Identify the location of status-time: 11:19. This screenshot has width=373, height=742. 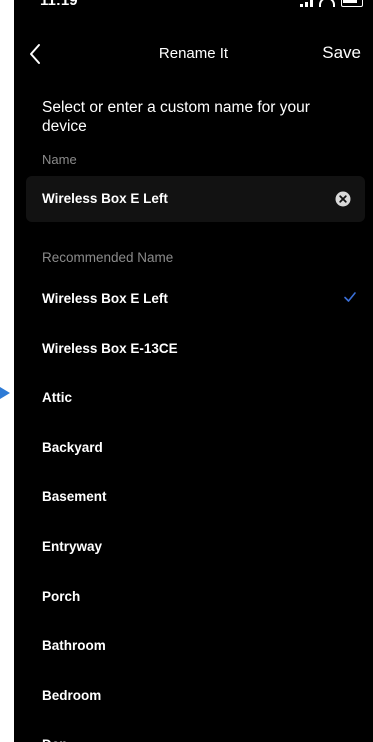
(59, 4).